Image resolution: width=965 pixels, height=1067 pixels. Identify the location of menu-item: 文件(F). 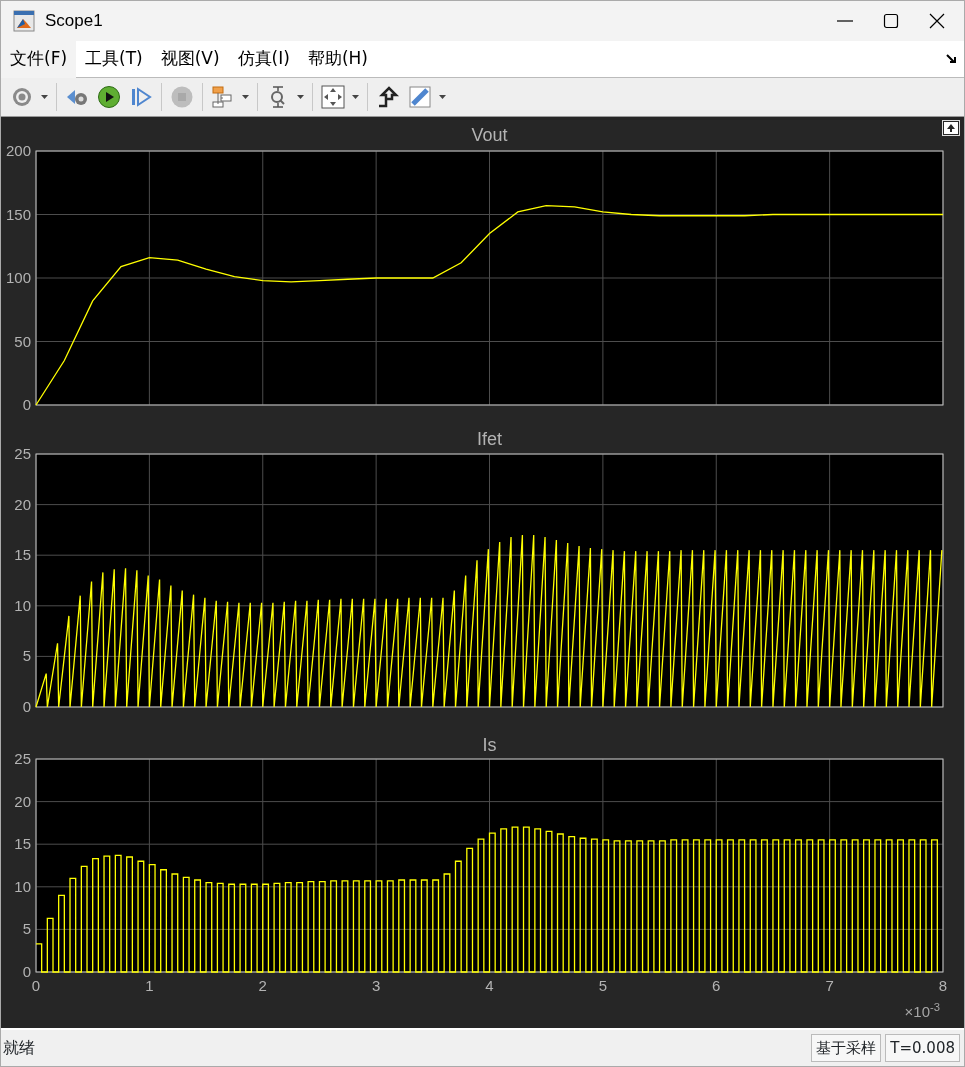
(39, 59).